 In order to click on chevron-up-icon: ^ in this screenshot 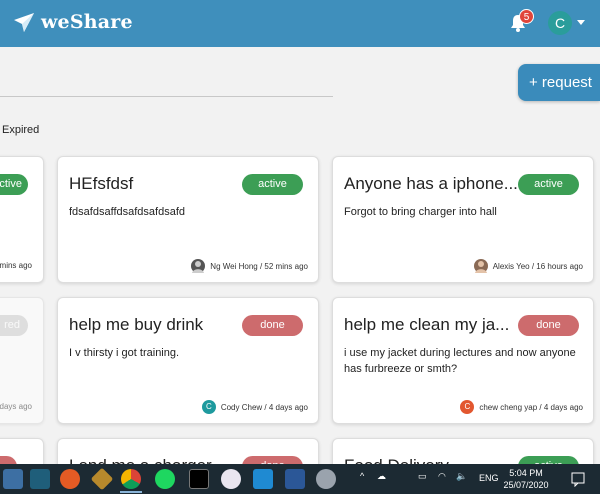, I will do `click(362, 476)`.